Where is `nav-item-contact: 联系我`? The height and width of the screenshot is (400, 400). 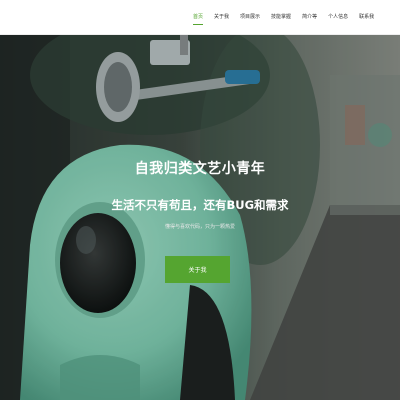 nav-item-contact: 联系我 is located at coordinates (366, 17).